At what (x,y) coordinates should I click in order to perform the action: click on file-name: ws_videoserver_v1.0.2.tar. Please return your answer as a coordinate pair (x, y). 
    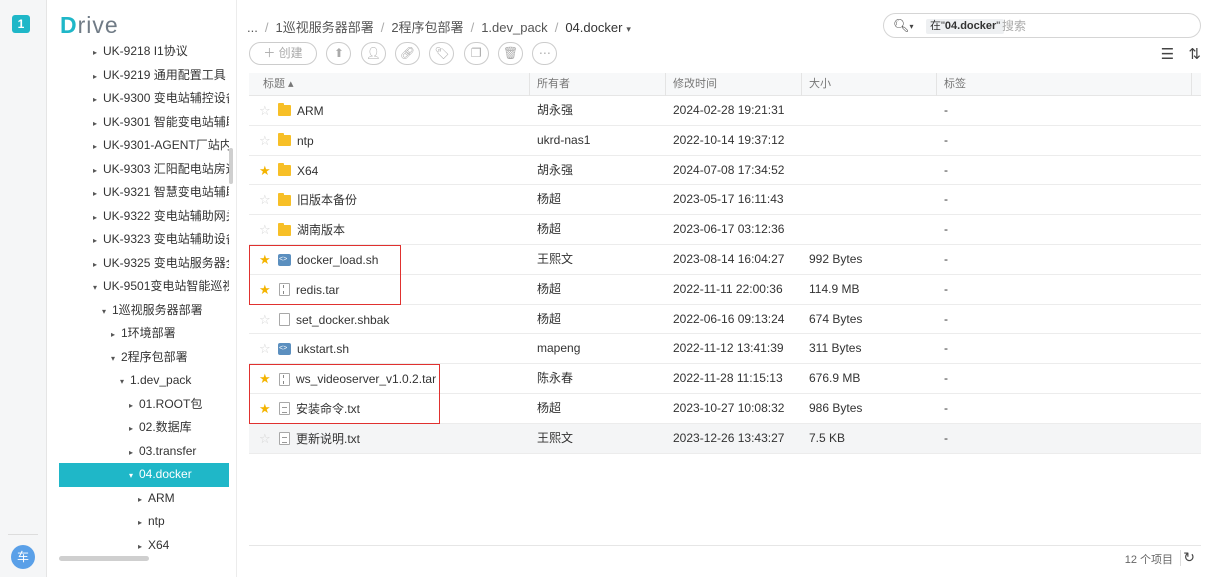
    Looking at the image, I should click on (366, 379).